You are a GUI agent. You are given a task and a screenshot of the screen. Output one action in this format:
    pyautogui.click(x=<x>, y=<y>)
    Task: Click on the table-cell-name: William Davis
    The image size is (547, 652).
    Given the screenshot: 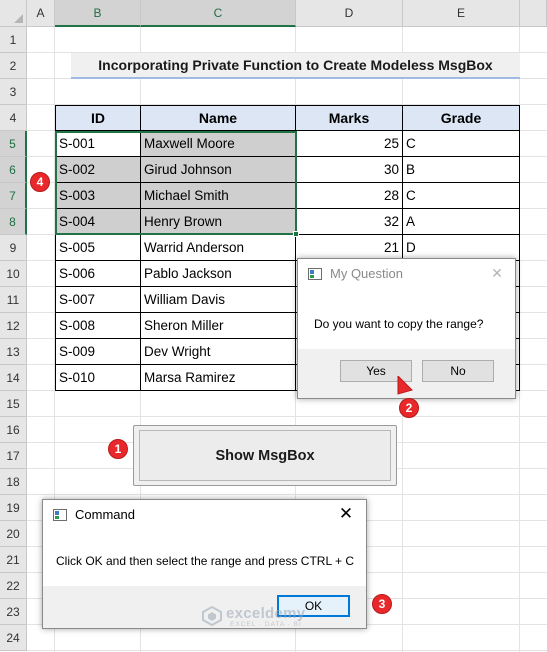 What is the action you would take?
    pyautogui.click(x=218, y=300)
    